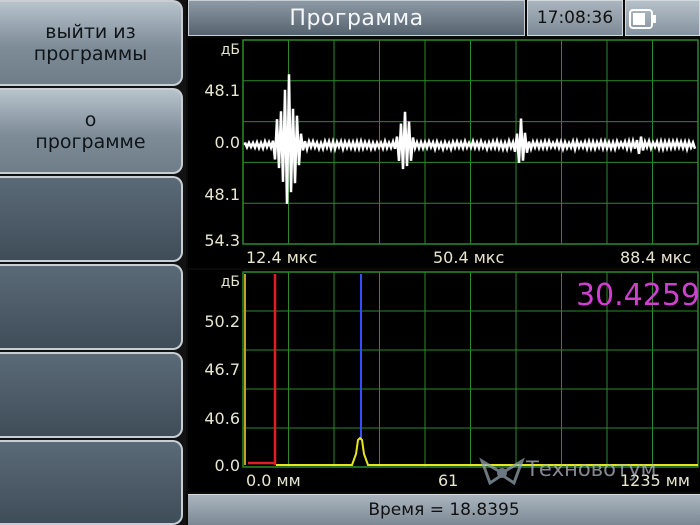 The image size is (700, 525). What do you see at coordinates (642, 19) in the screenshot?
I see `battery-icon` at bounding box center [642, 19].